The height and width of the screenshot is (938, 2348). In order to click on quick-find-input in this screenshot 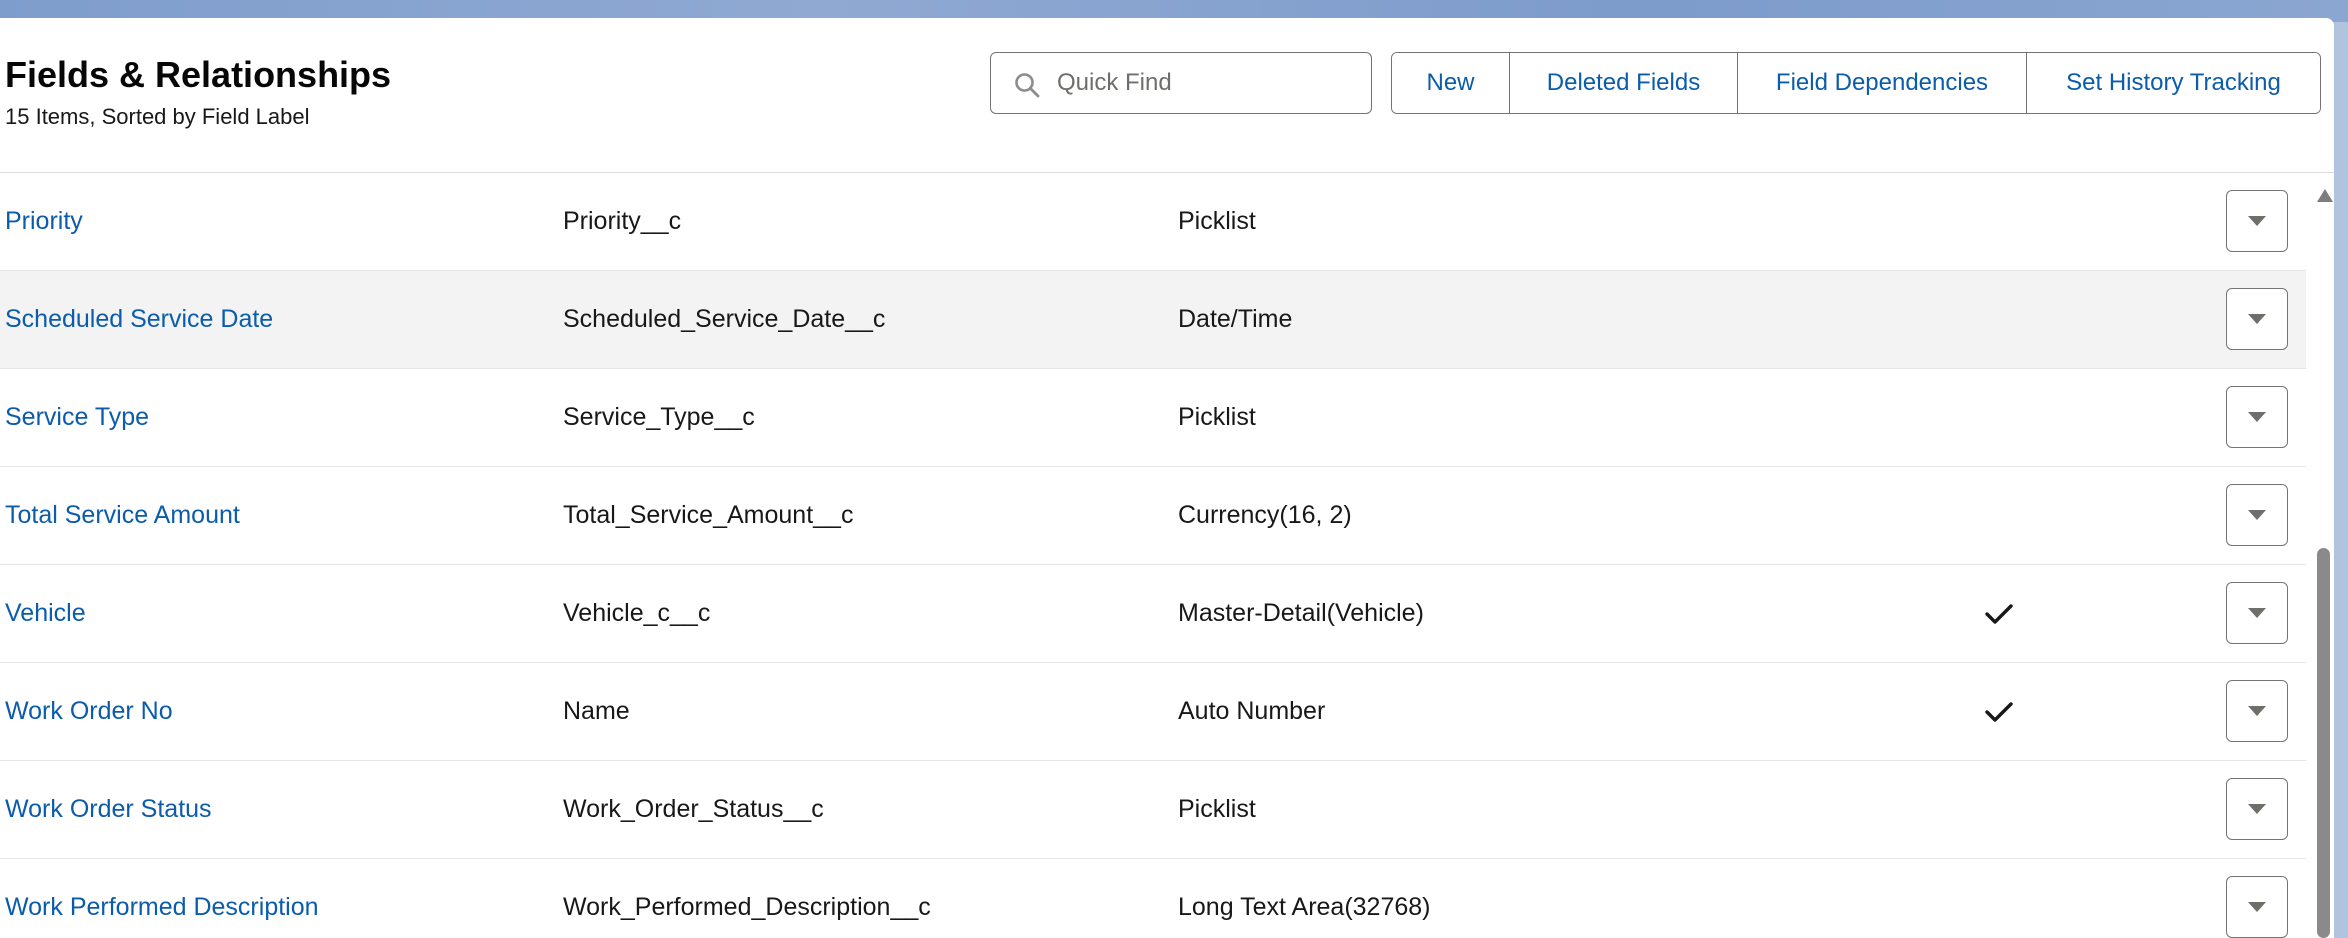, I will do `click(1207, 83)`.